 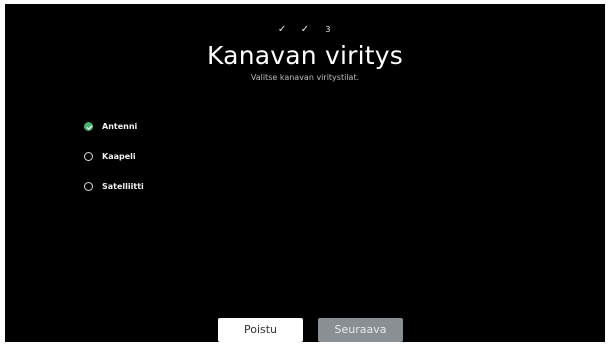 I want to click on exit-button: Poistu, so click(x=260, y=330).